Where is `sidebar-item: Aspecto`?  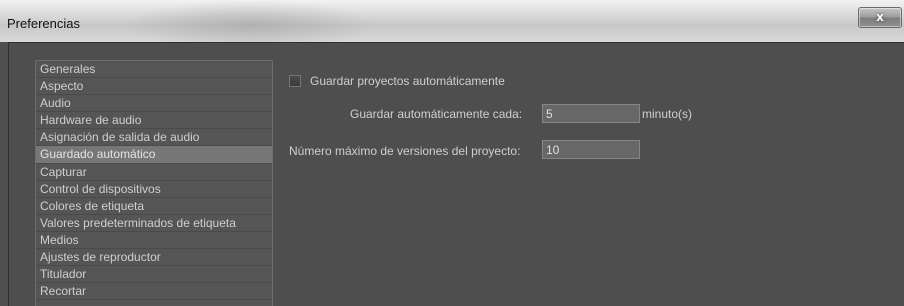 sidebar-item: Aspecto is located at coordinates (154, 87).